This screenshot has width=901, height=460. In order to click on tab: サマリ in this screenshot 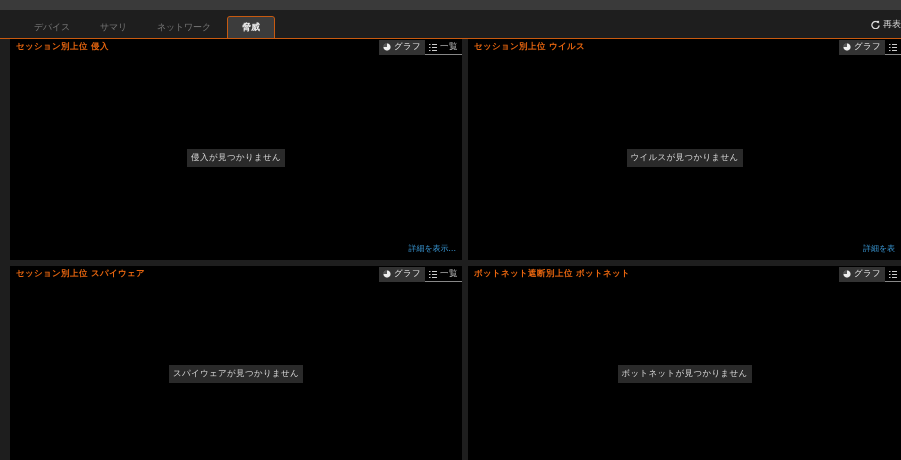, I will do `click(113, 27)`.